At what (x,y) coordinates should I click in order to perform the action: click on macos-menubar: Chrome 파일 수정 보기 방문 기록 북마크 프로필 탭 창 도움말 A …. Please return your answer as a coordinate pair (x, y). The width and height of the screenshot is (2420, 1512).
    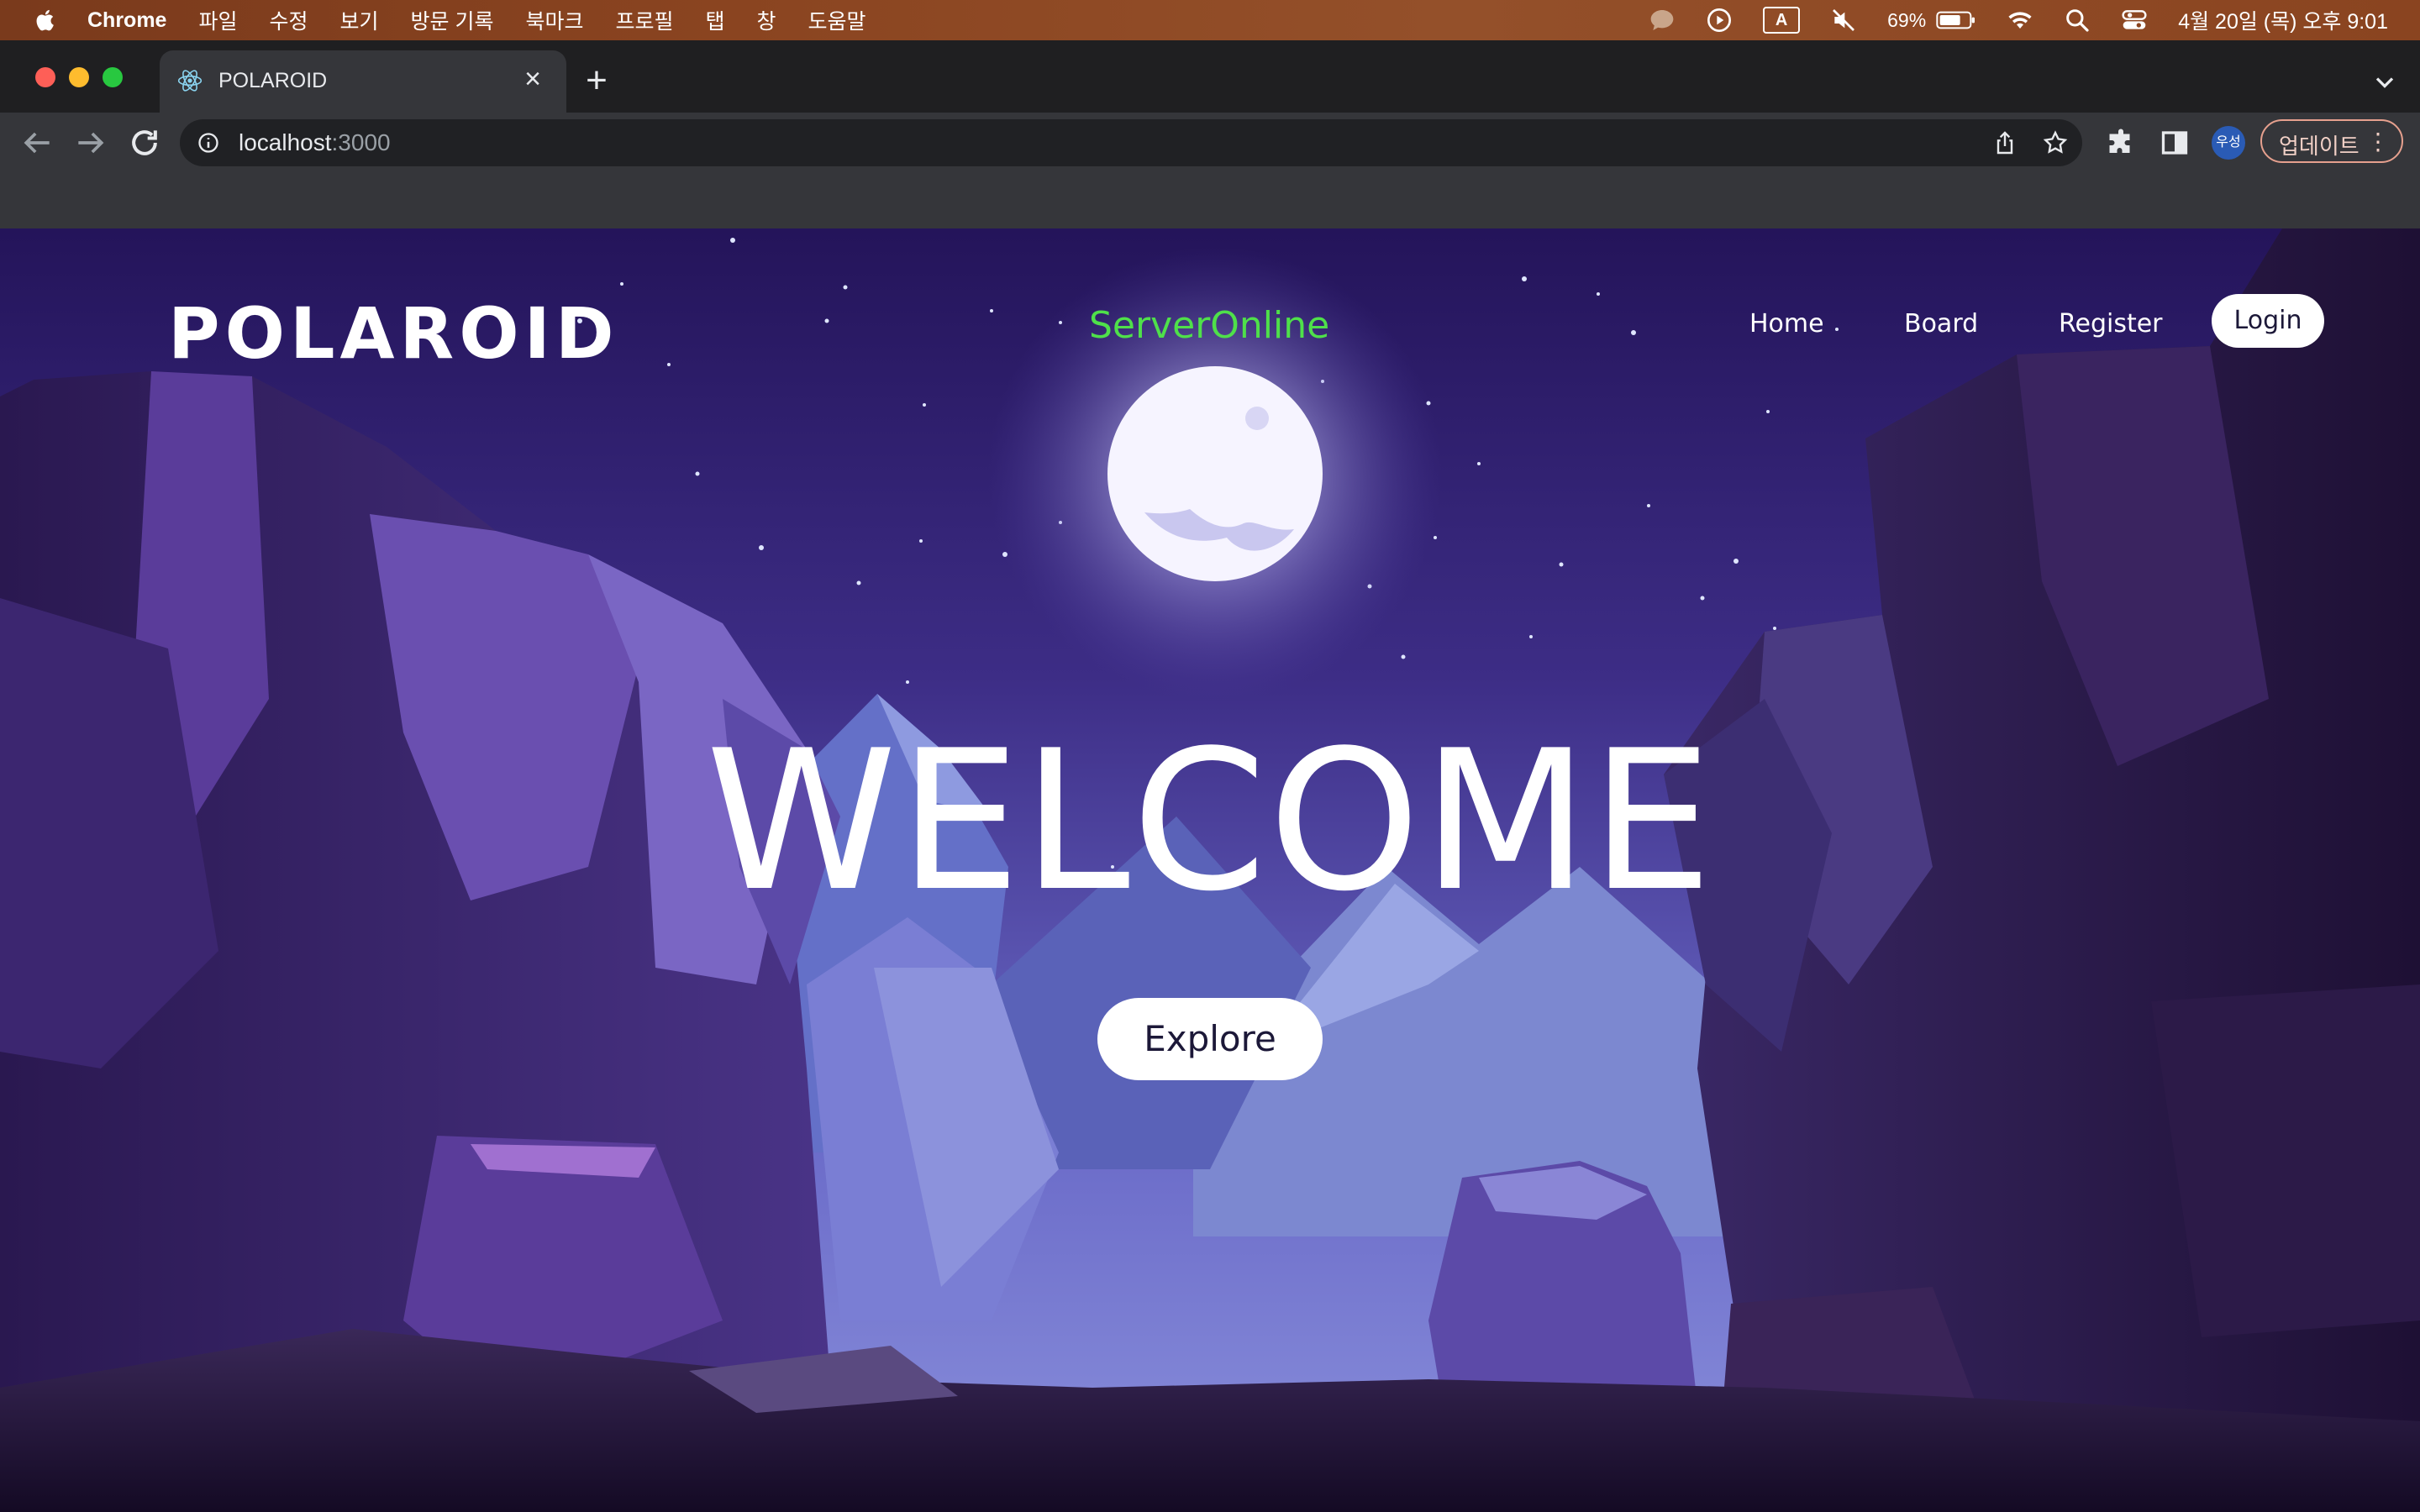
    Looking at the image, I should click on (1210, 20).